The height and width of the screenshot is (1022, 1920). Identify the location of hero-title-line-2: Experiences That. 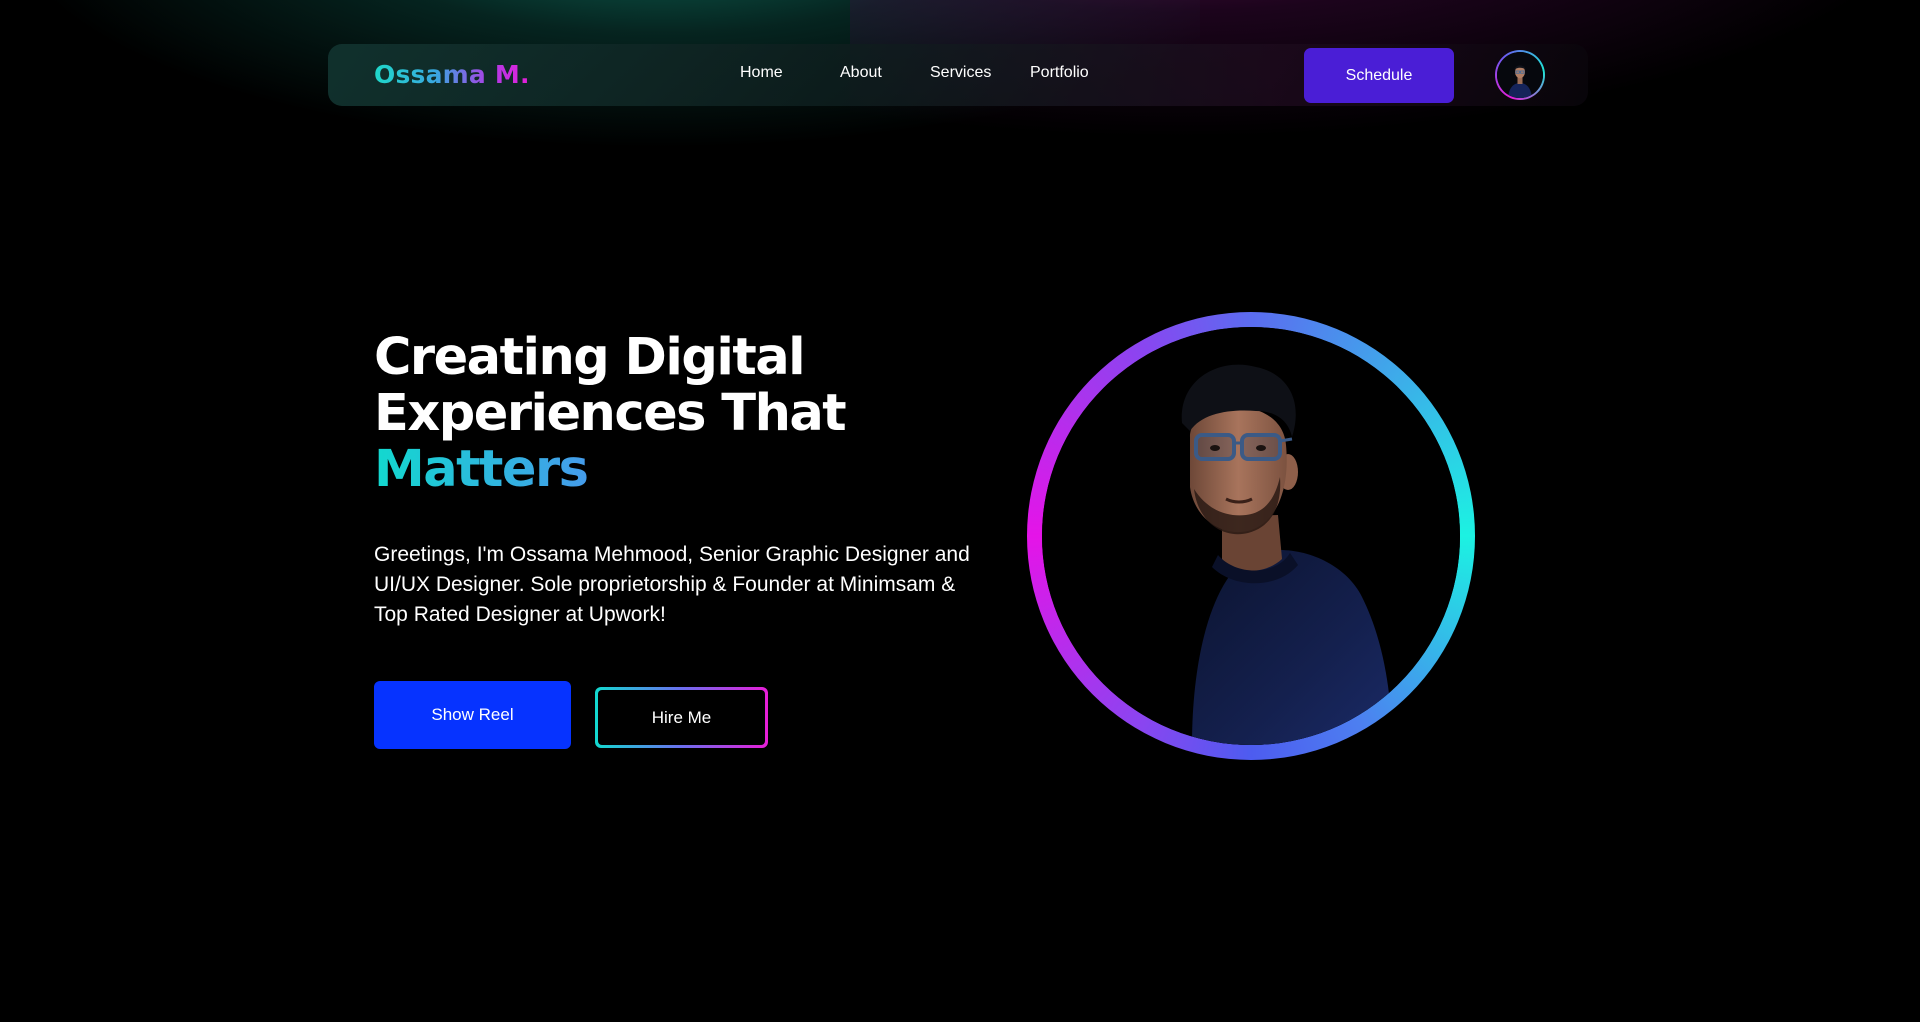
(610, 413).